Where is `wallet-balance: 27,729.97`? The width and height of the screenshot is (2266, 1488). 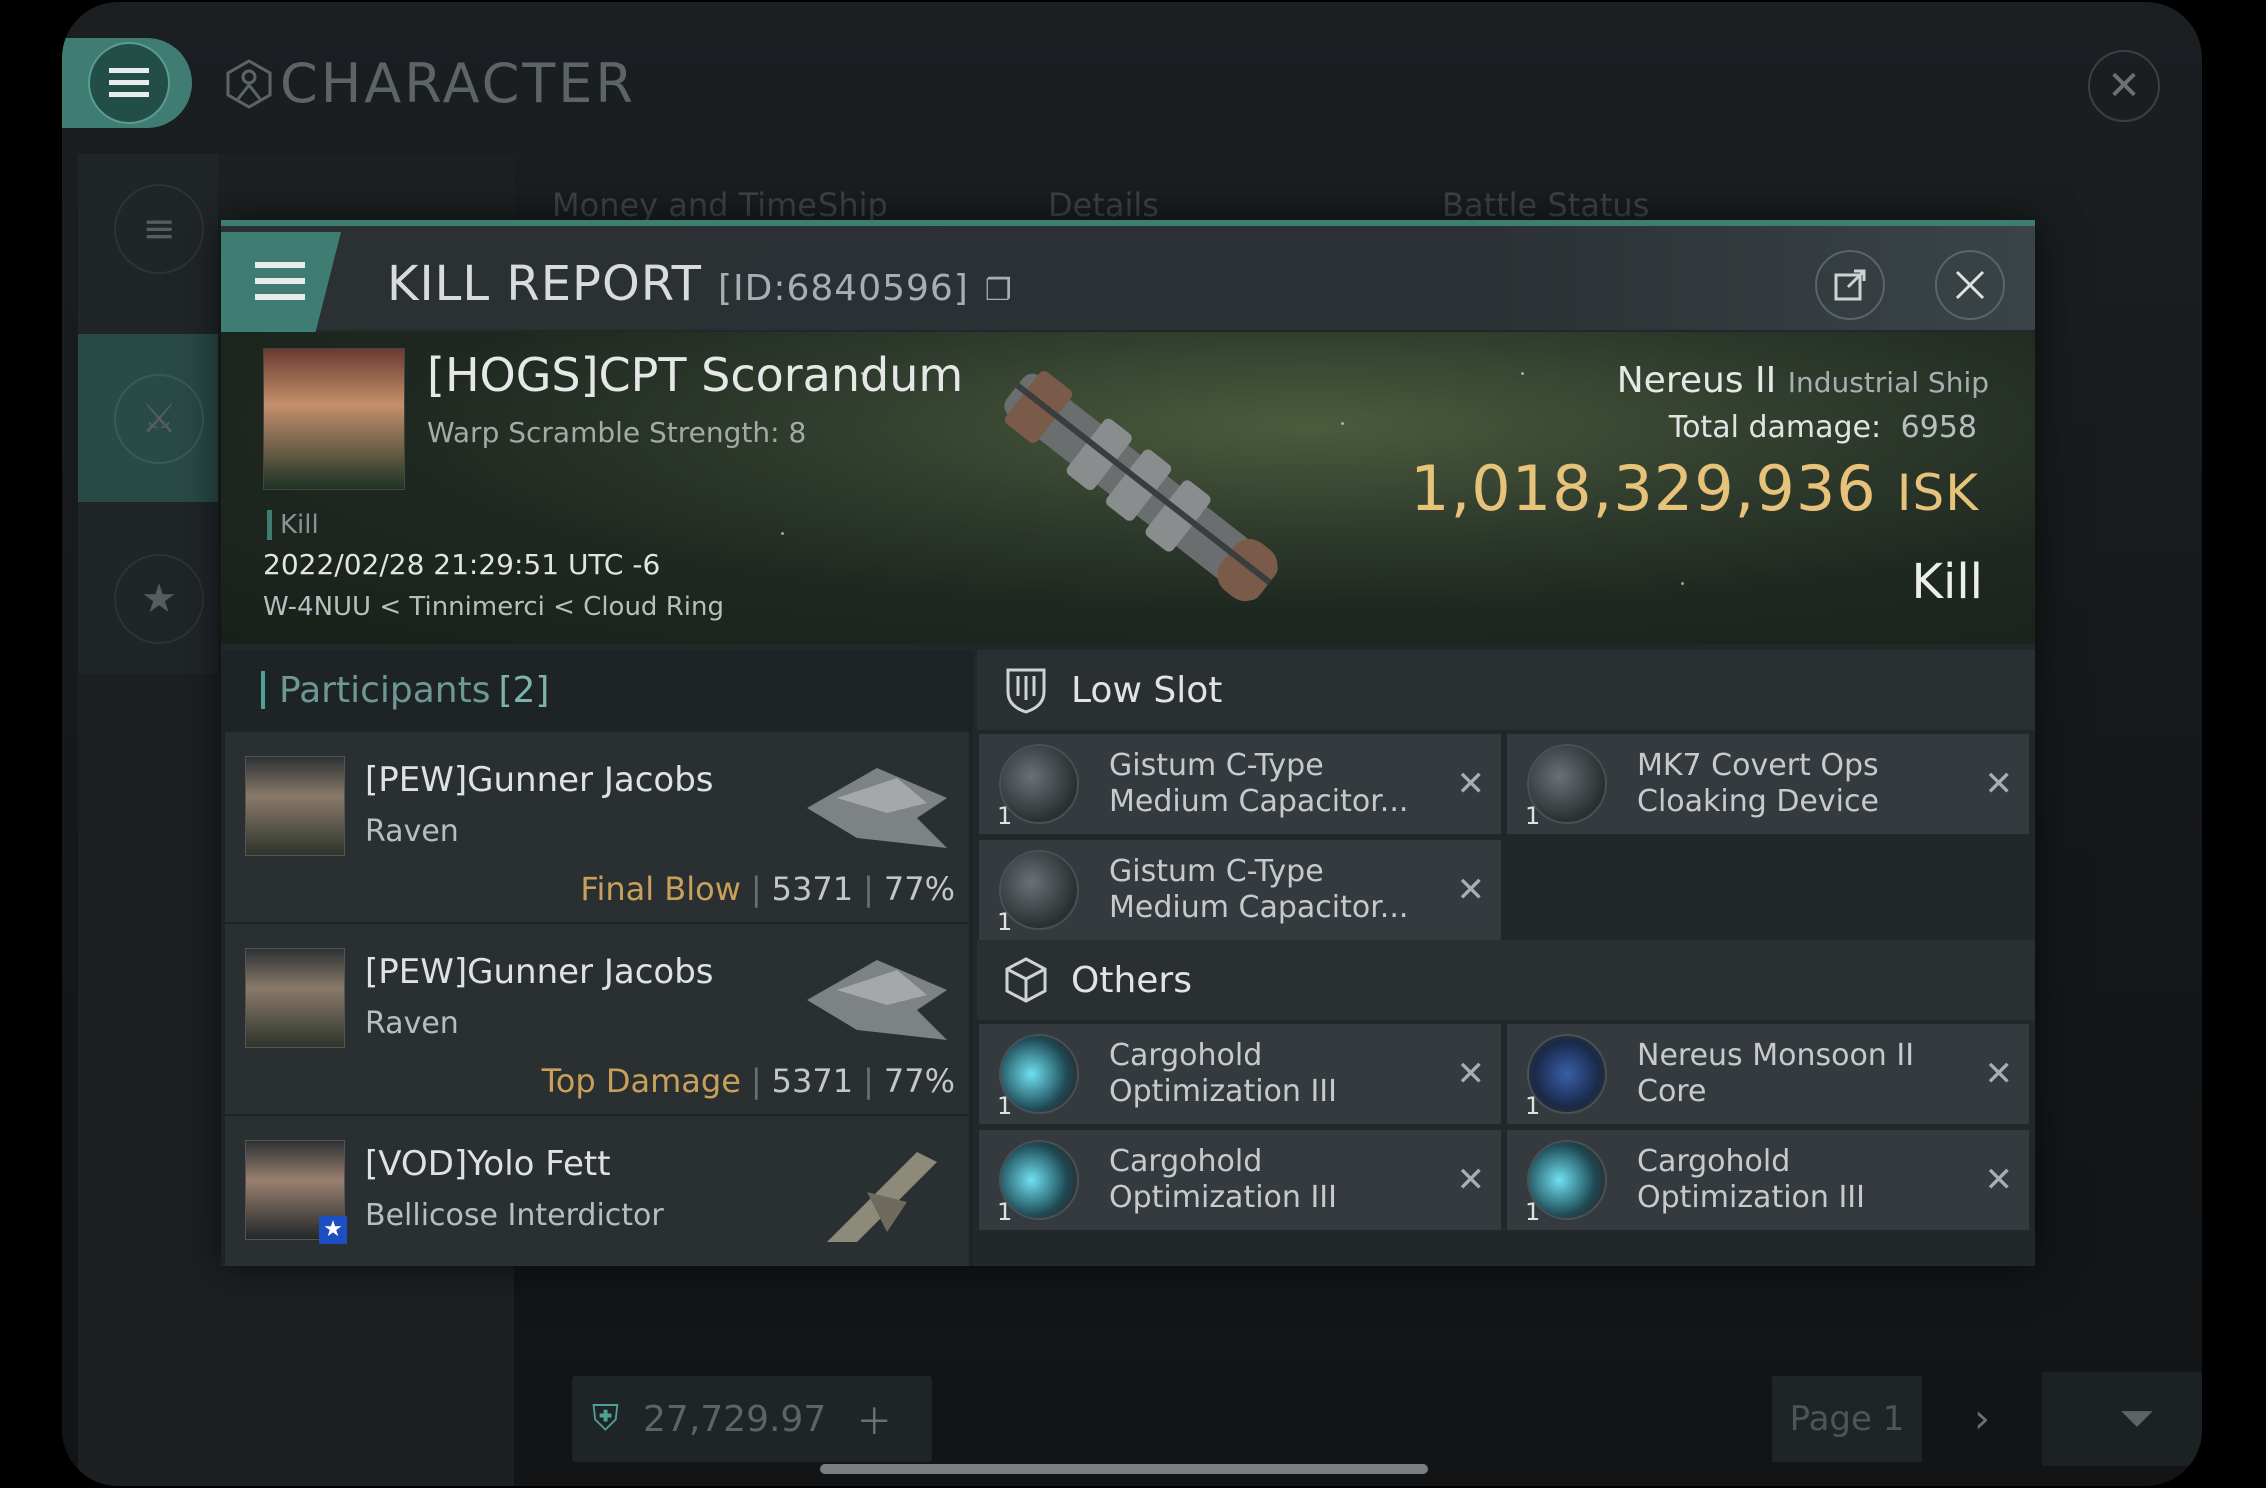
wallet-balance: 27,729.97 is located at coordinates (735, 1419).